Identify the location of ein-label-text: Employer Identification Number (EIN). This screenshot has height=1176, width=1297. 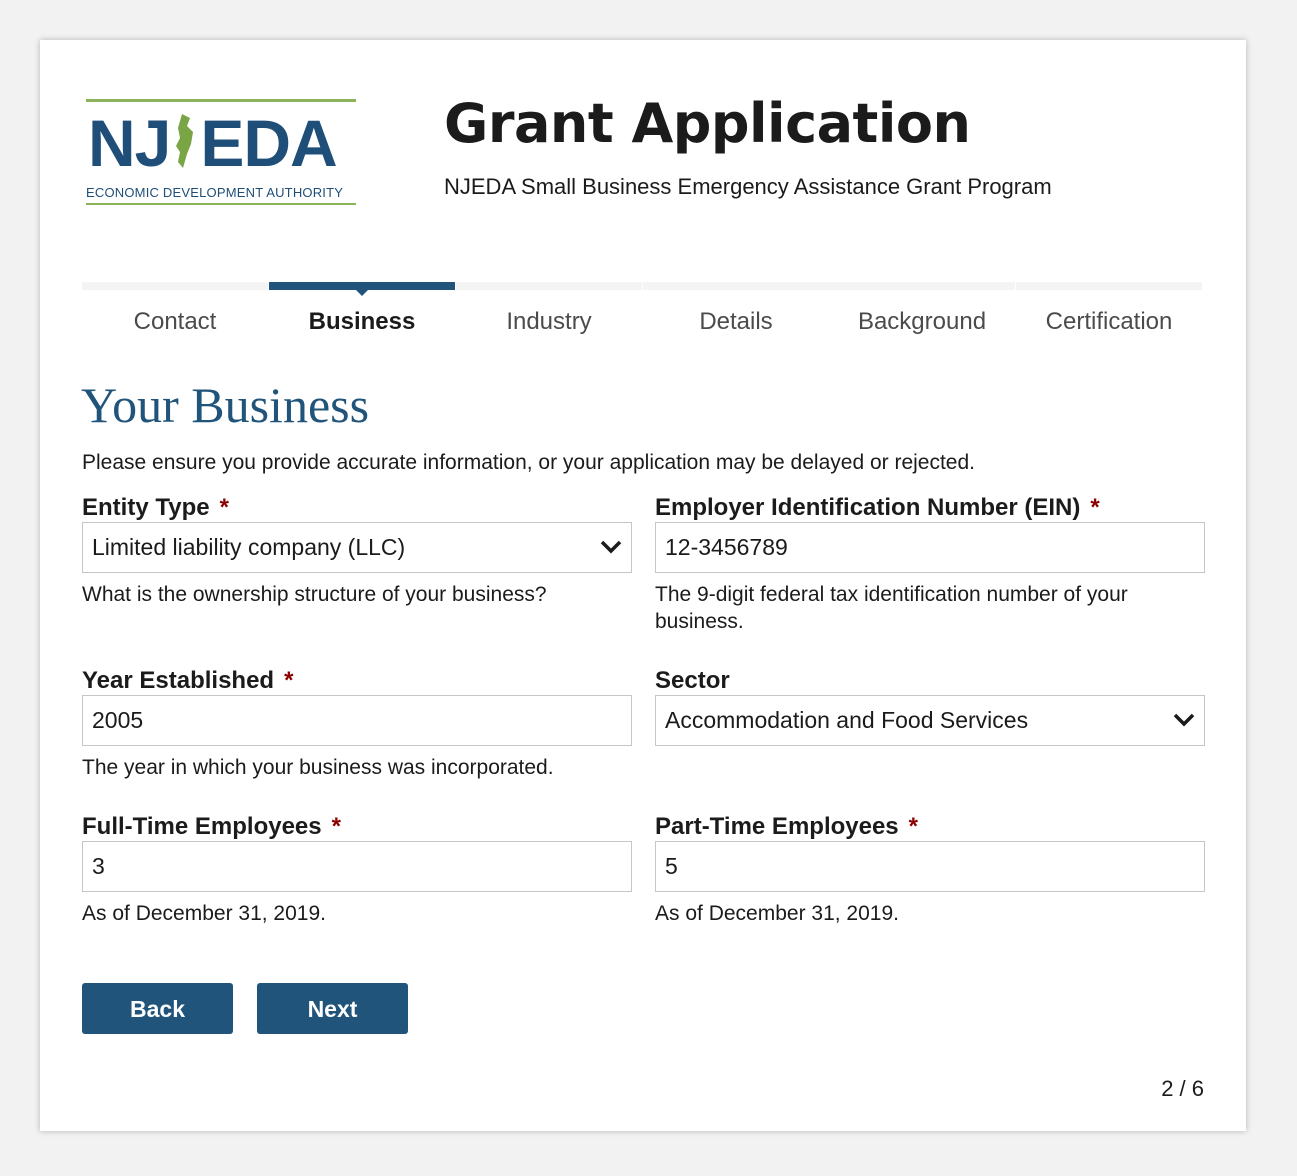
(868, 507).